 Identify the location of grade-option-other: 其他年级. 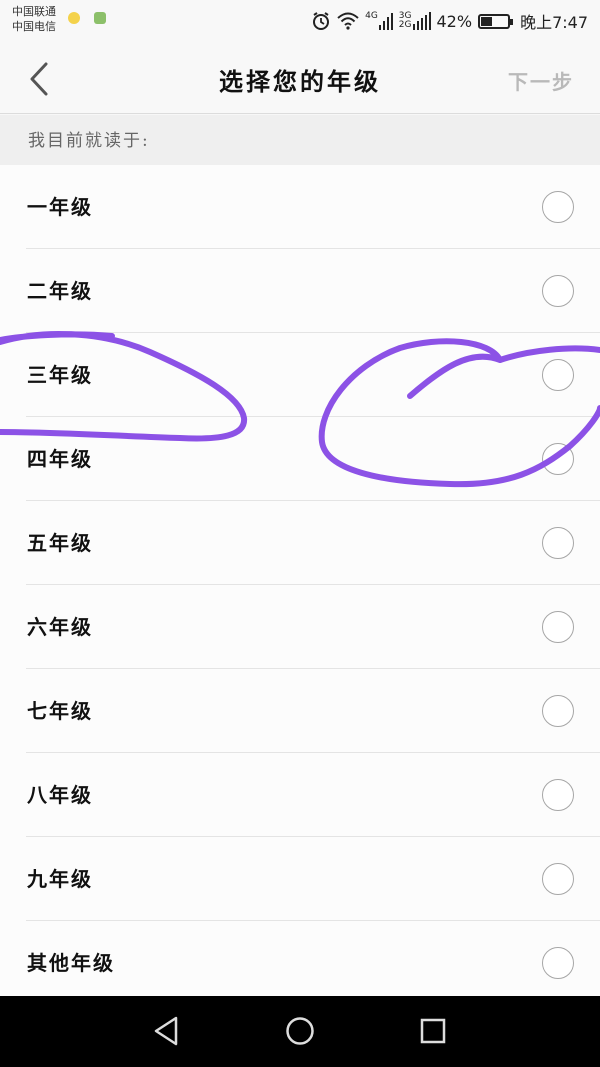
(300, 963).